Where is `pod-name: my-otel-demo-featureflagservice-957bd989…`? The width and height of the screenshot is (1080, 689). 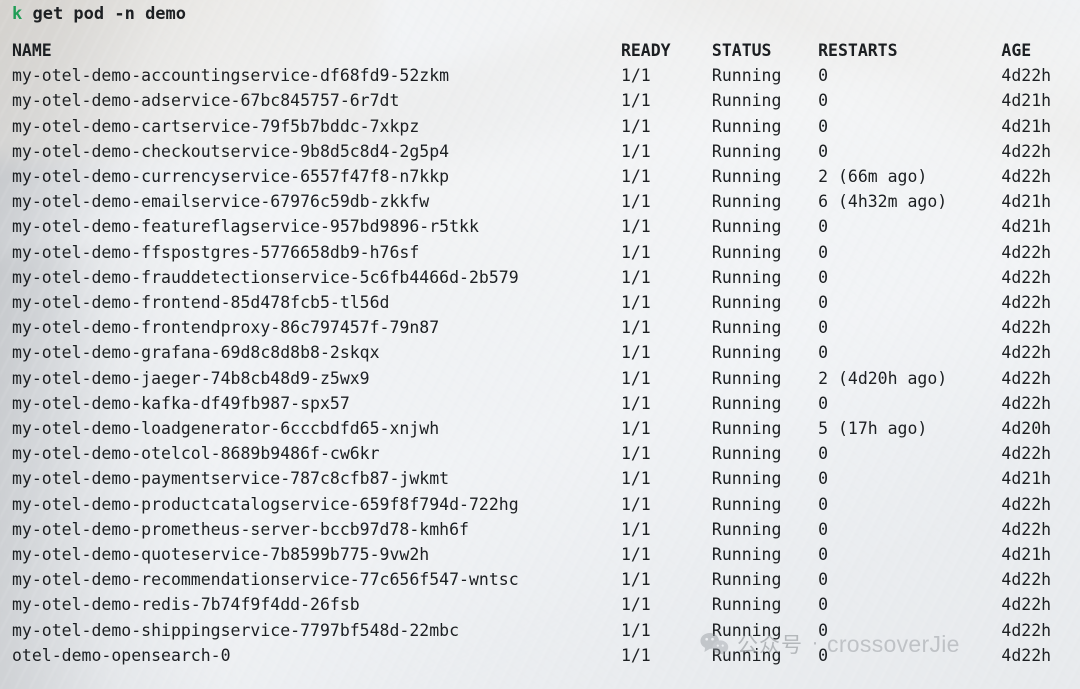 pod-name: my-otel-demo-featureflagservice-957bd989… is located at coordinates (245, 227).